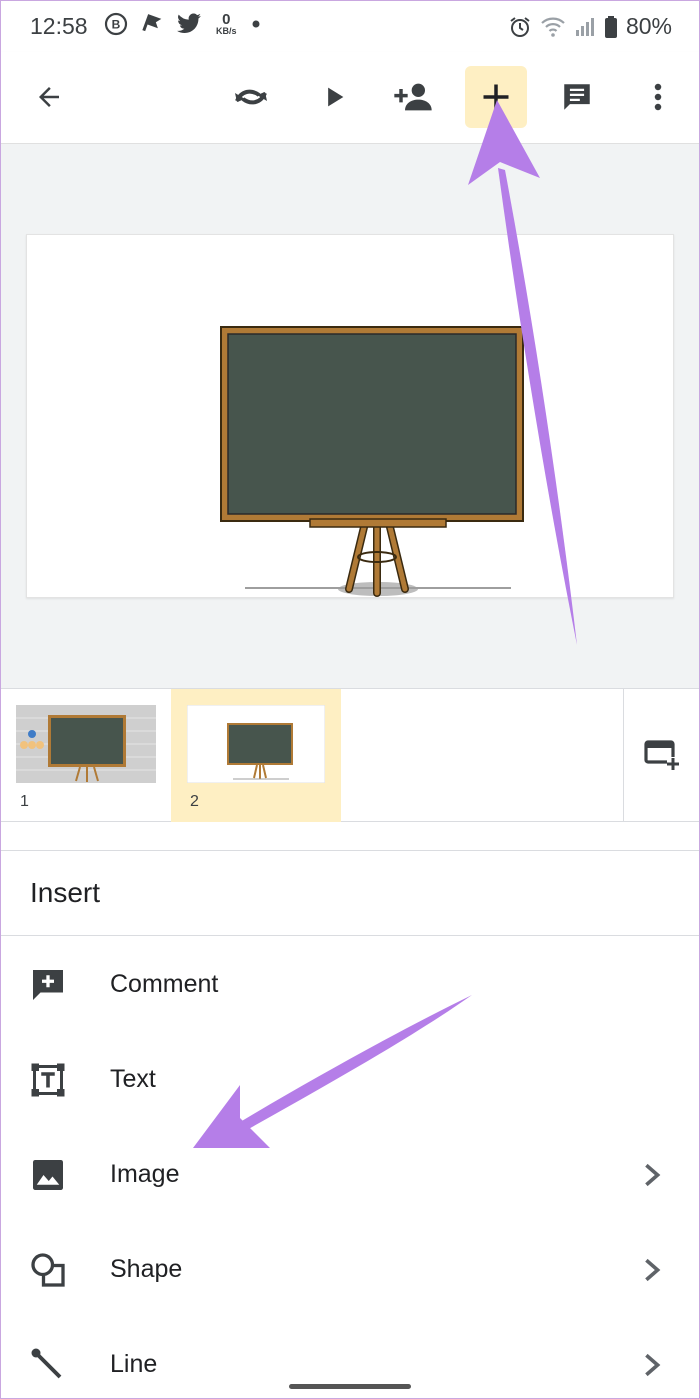  I want to click on comment-icon, so click(577, 97).